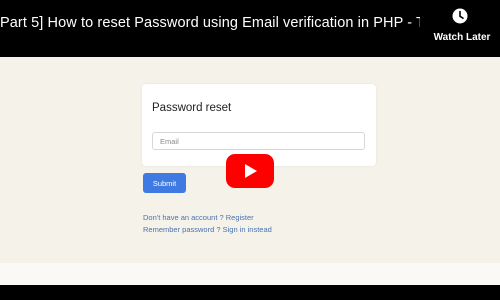 The image size is (500, 300). I want to click on page-footer-band, so click(250, 274).